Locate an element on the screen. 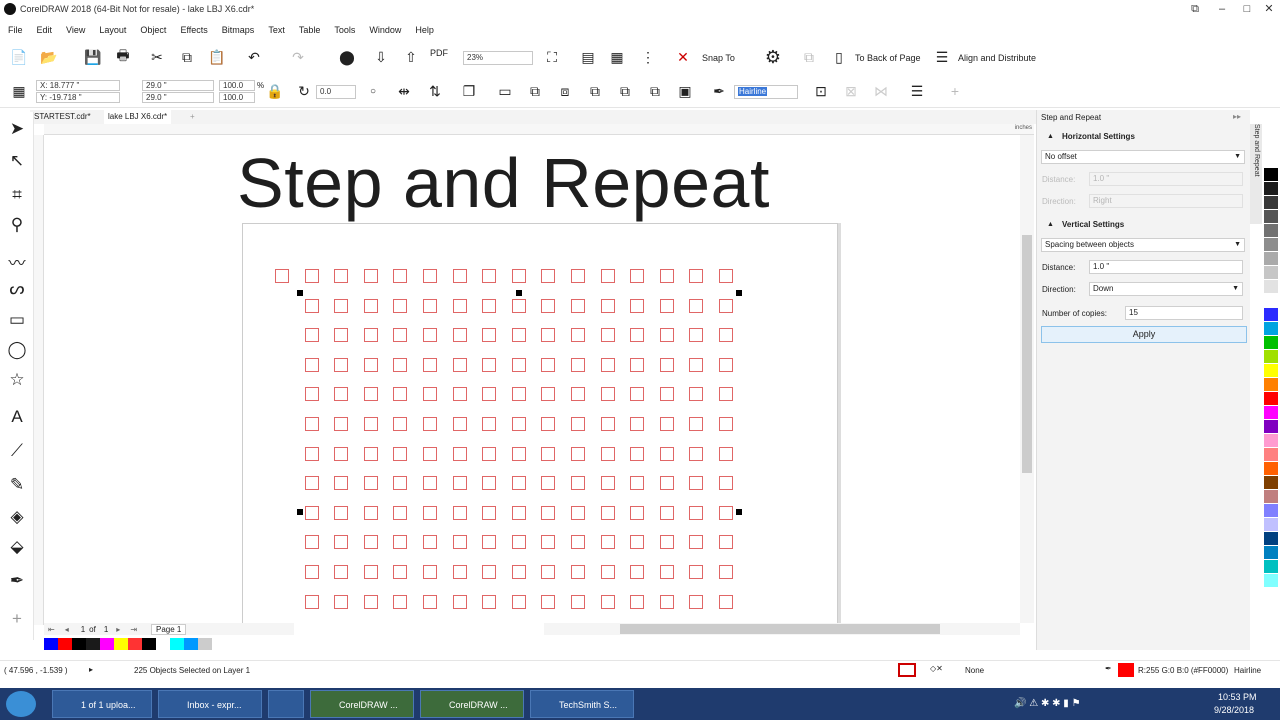 This screenshot has width=1280, height=720. object-height-field: 29.0 " is located at coordinates (178, 97).